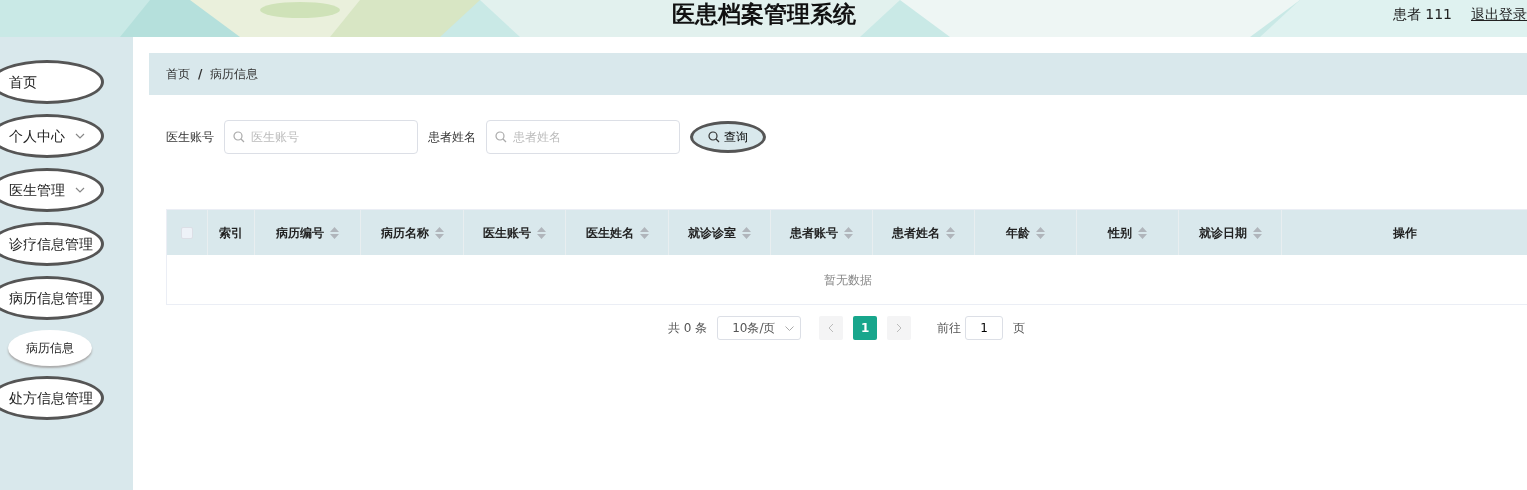  I want to click on prev-page-button, so click(831, 328).